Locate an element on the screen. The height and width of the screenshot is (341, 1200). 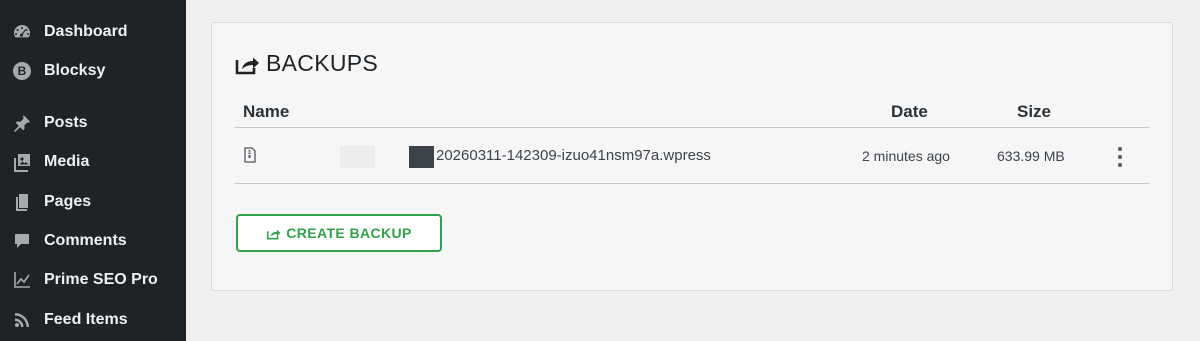
more-actions-icon is located at coordinates (1120, 157).